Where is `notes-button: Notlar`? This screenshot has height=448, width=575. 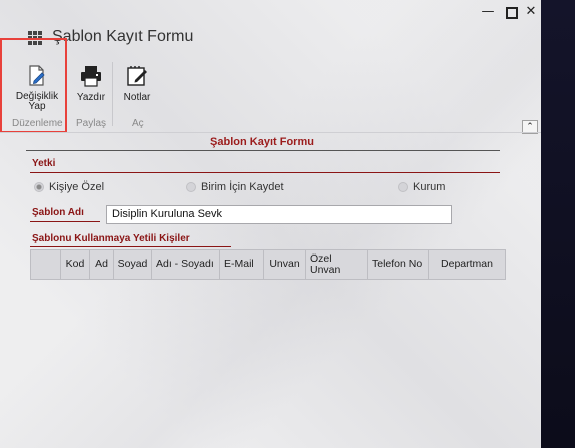 notes-button: Notlar is located at coordinates (137, 83).